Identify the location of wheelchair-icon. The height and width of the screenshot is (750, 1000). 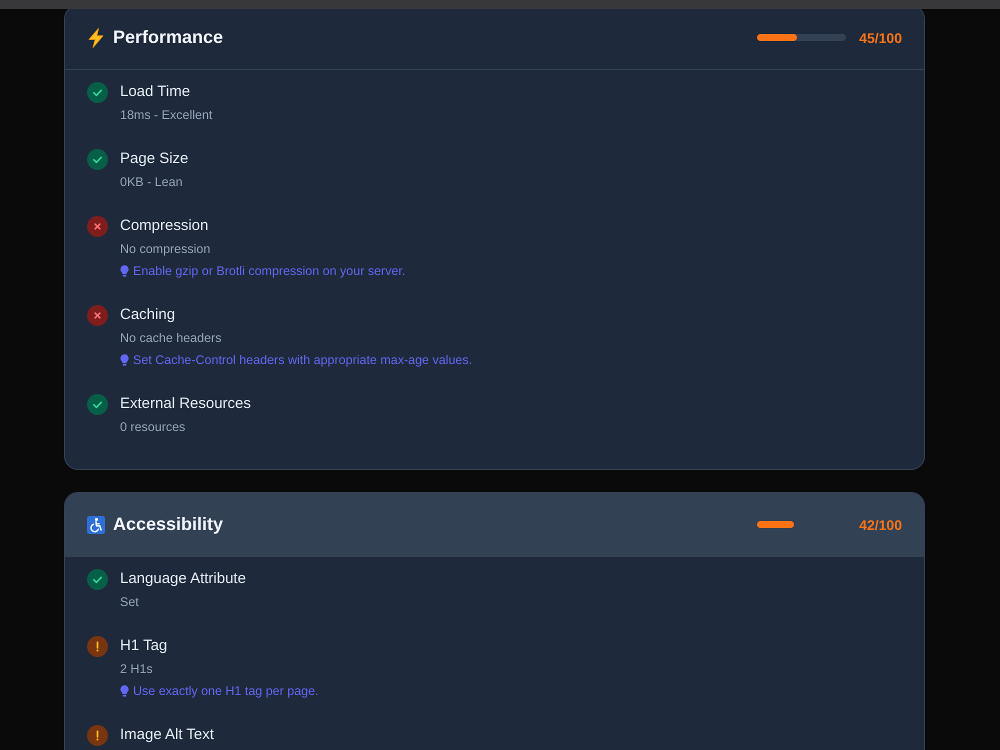
(96, 524).